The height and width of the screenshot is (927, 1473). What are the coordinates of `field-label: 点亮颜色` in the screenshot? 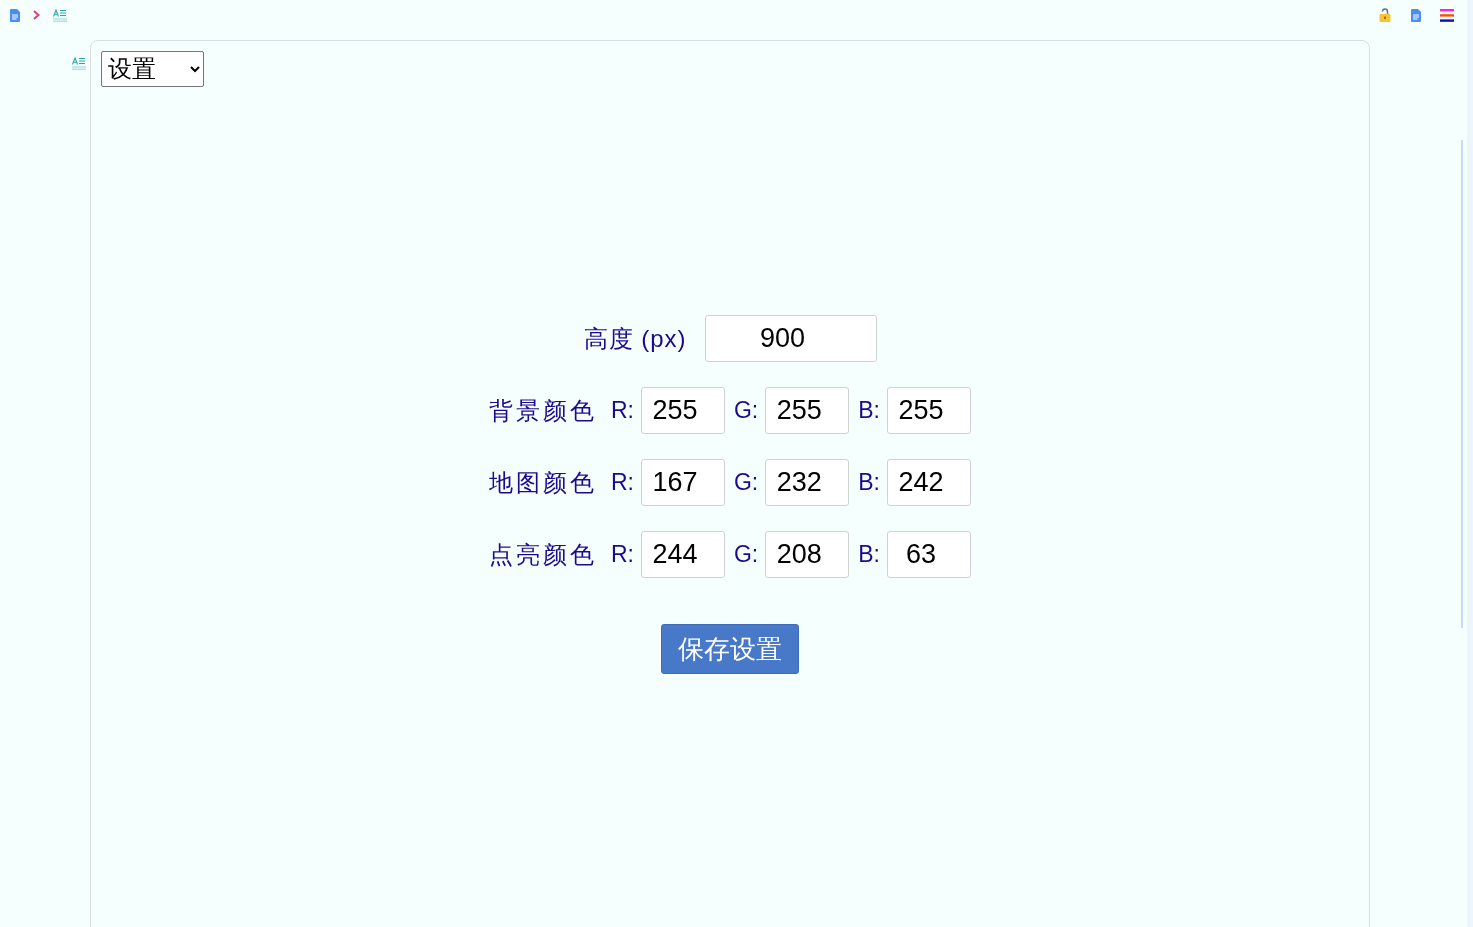 It's located at (543, 554).